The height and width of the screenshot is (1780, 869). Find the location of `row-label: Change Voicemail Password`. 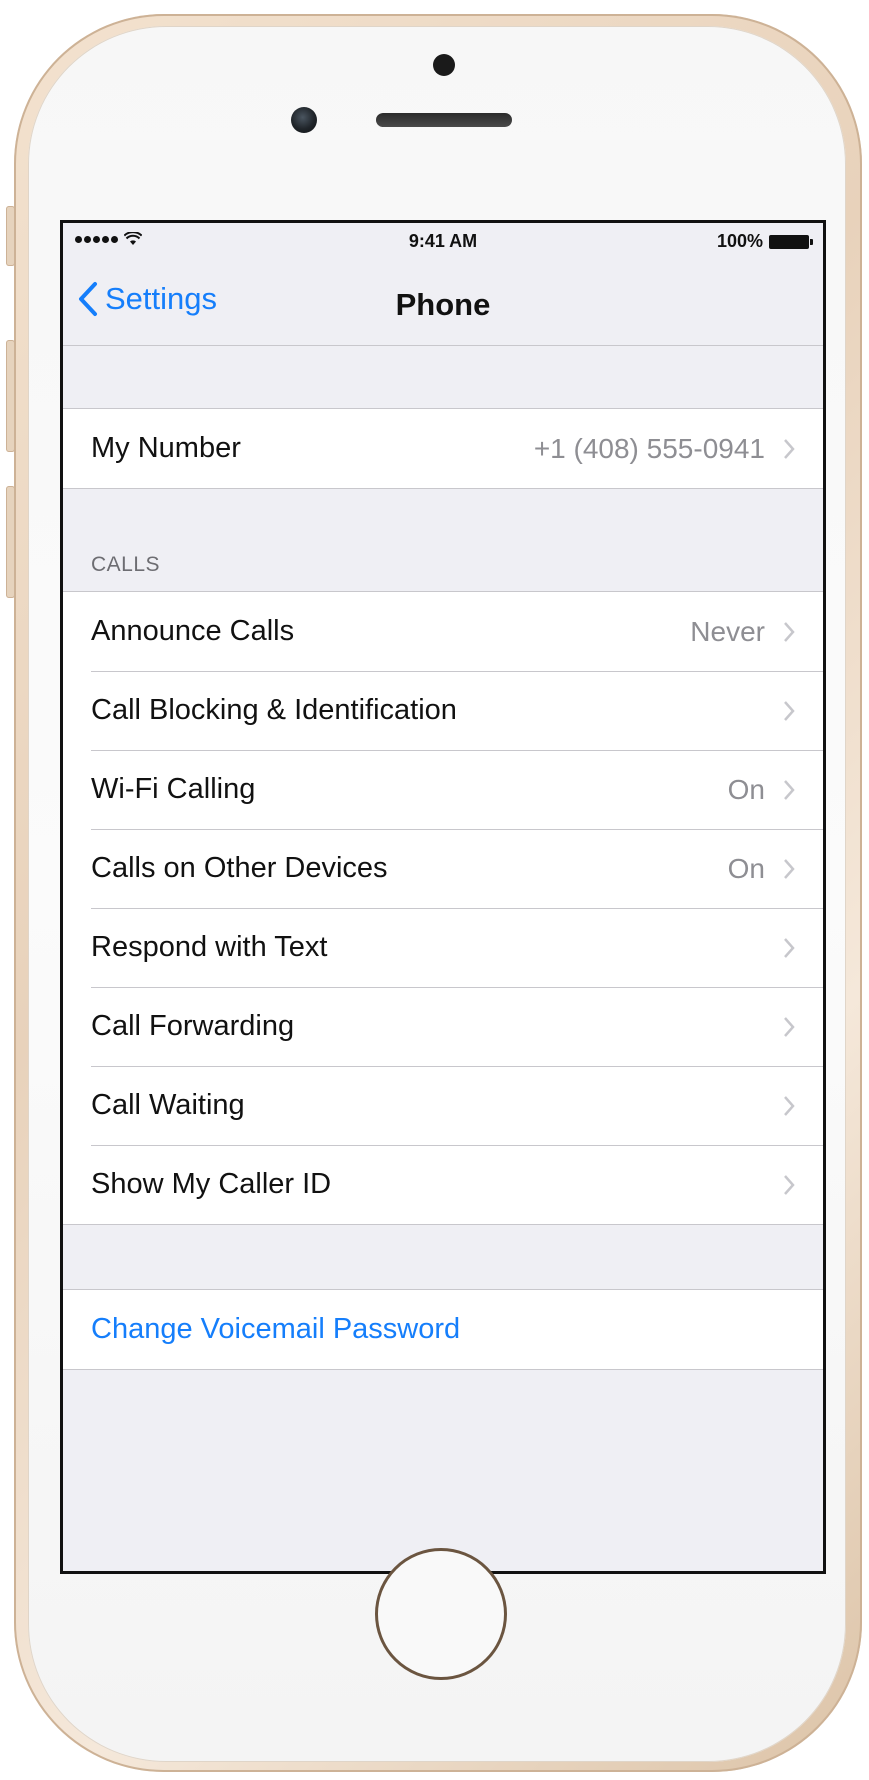

row-label: Change Voicemail Password is located at coordinates (276, 1329).